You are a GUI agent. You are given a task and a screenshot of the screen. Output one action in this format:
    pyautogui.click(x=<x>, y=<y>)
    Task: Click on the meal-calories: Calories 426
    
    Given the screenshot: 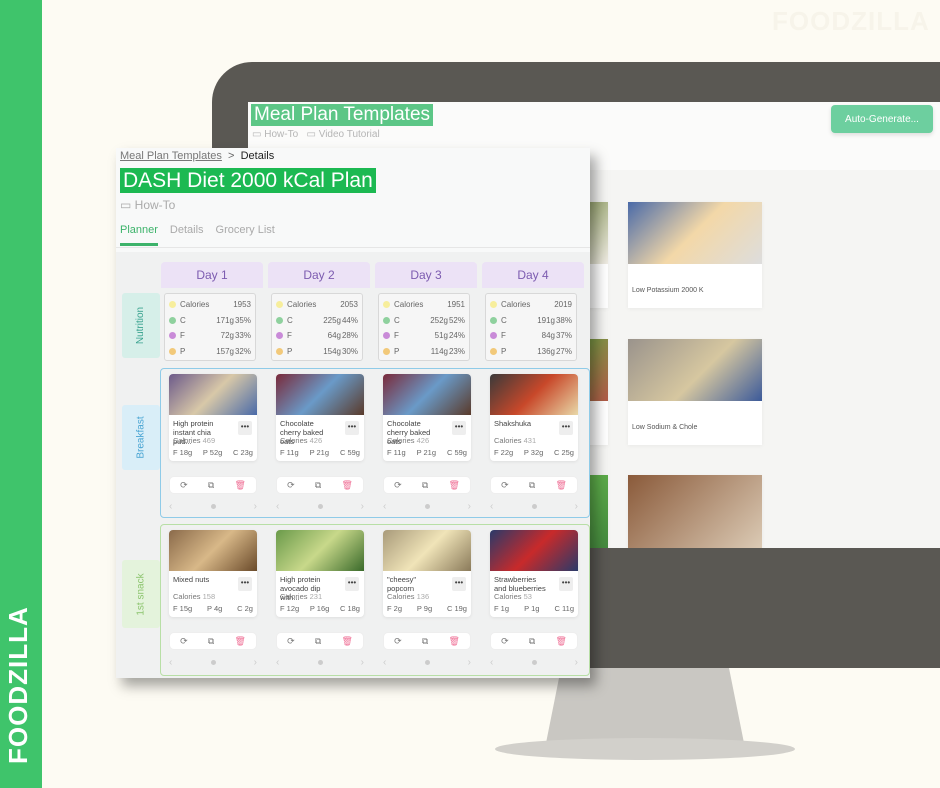 What is the action you would take?
    pyautogui.click(x=320, y=439)
    